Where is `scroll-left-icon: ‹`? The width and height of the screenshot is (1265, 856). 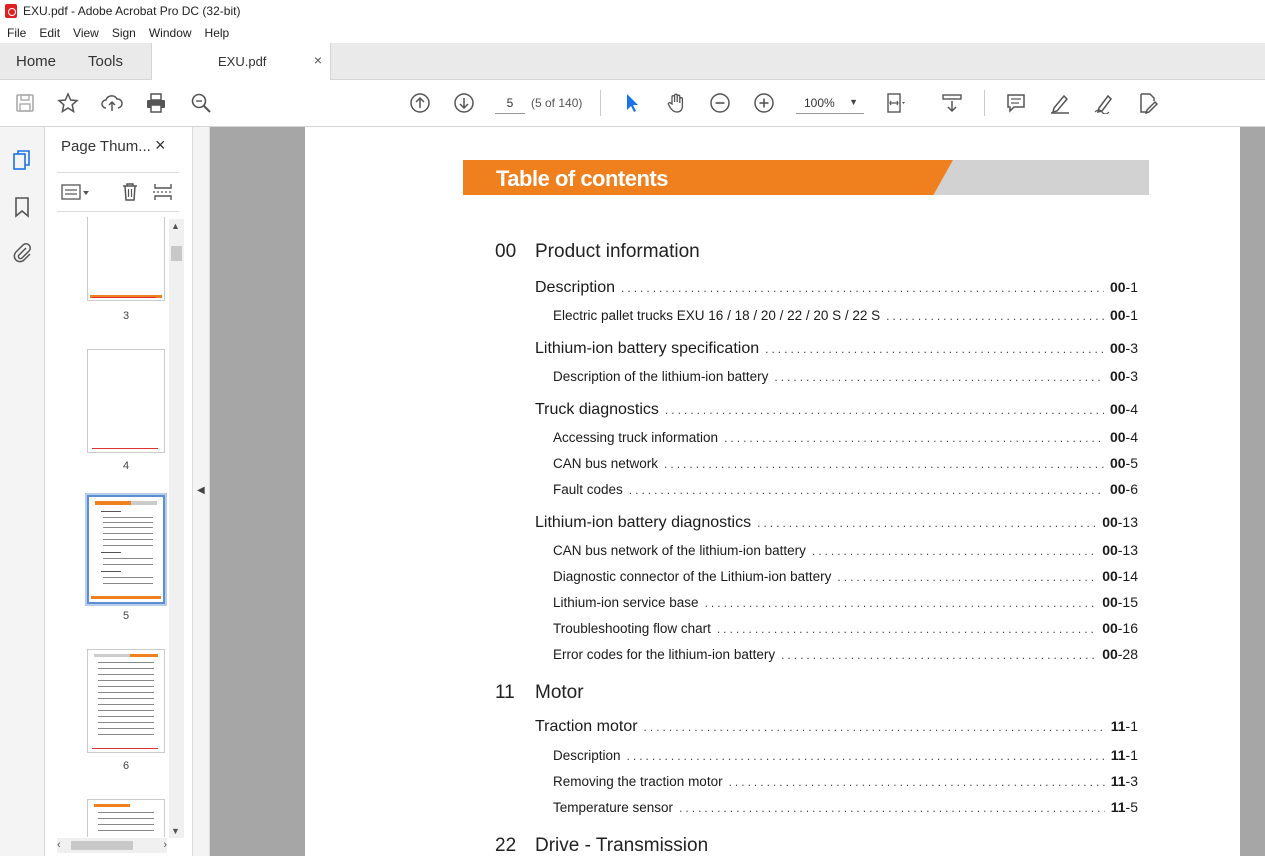
scroll-left-icon: ‹ is located at coordinates (59, 845).